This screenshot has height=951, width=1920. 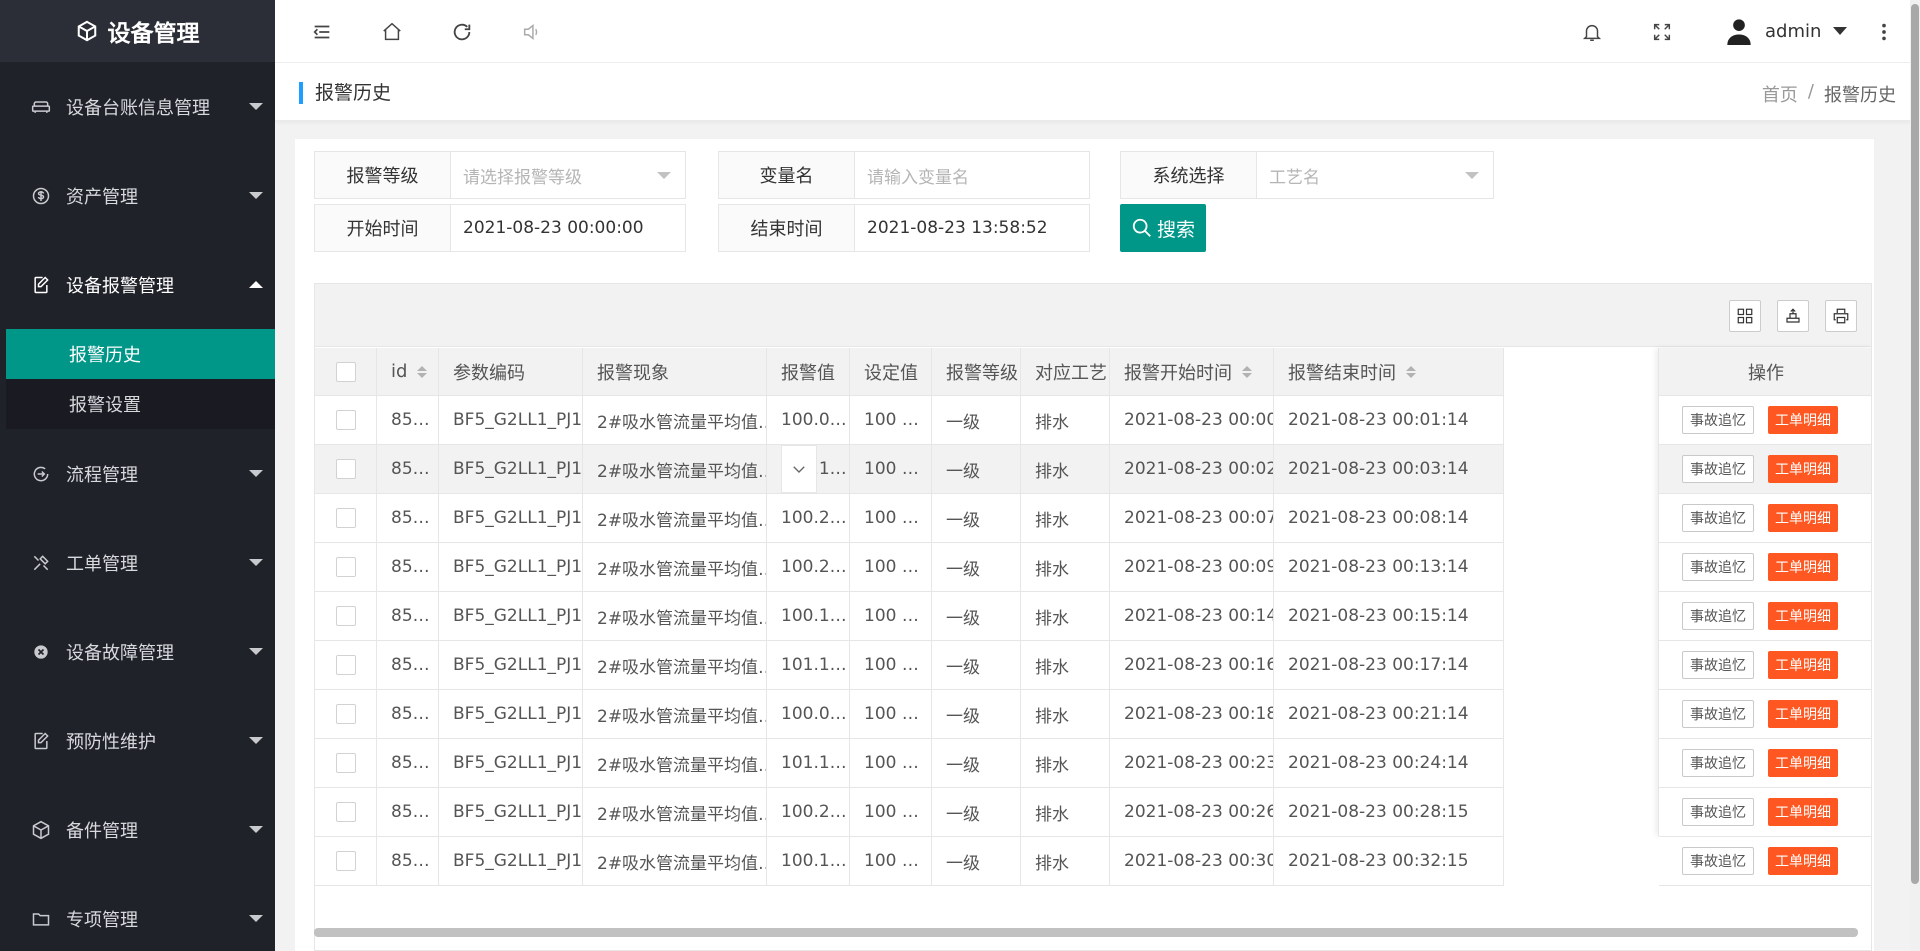 I want to click on bell-icon, so click(x=1592, y=32).